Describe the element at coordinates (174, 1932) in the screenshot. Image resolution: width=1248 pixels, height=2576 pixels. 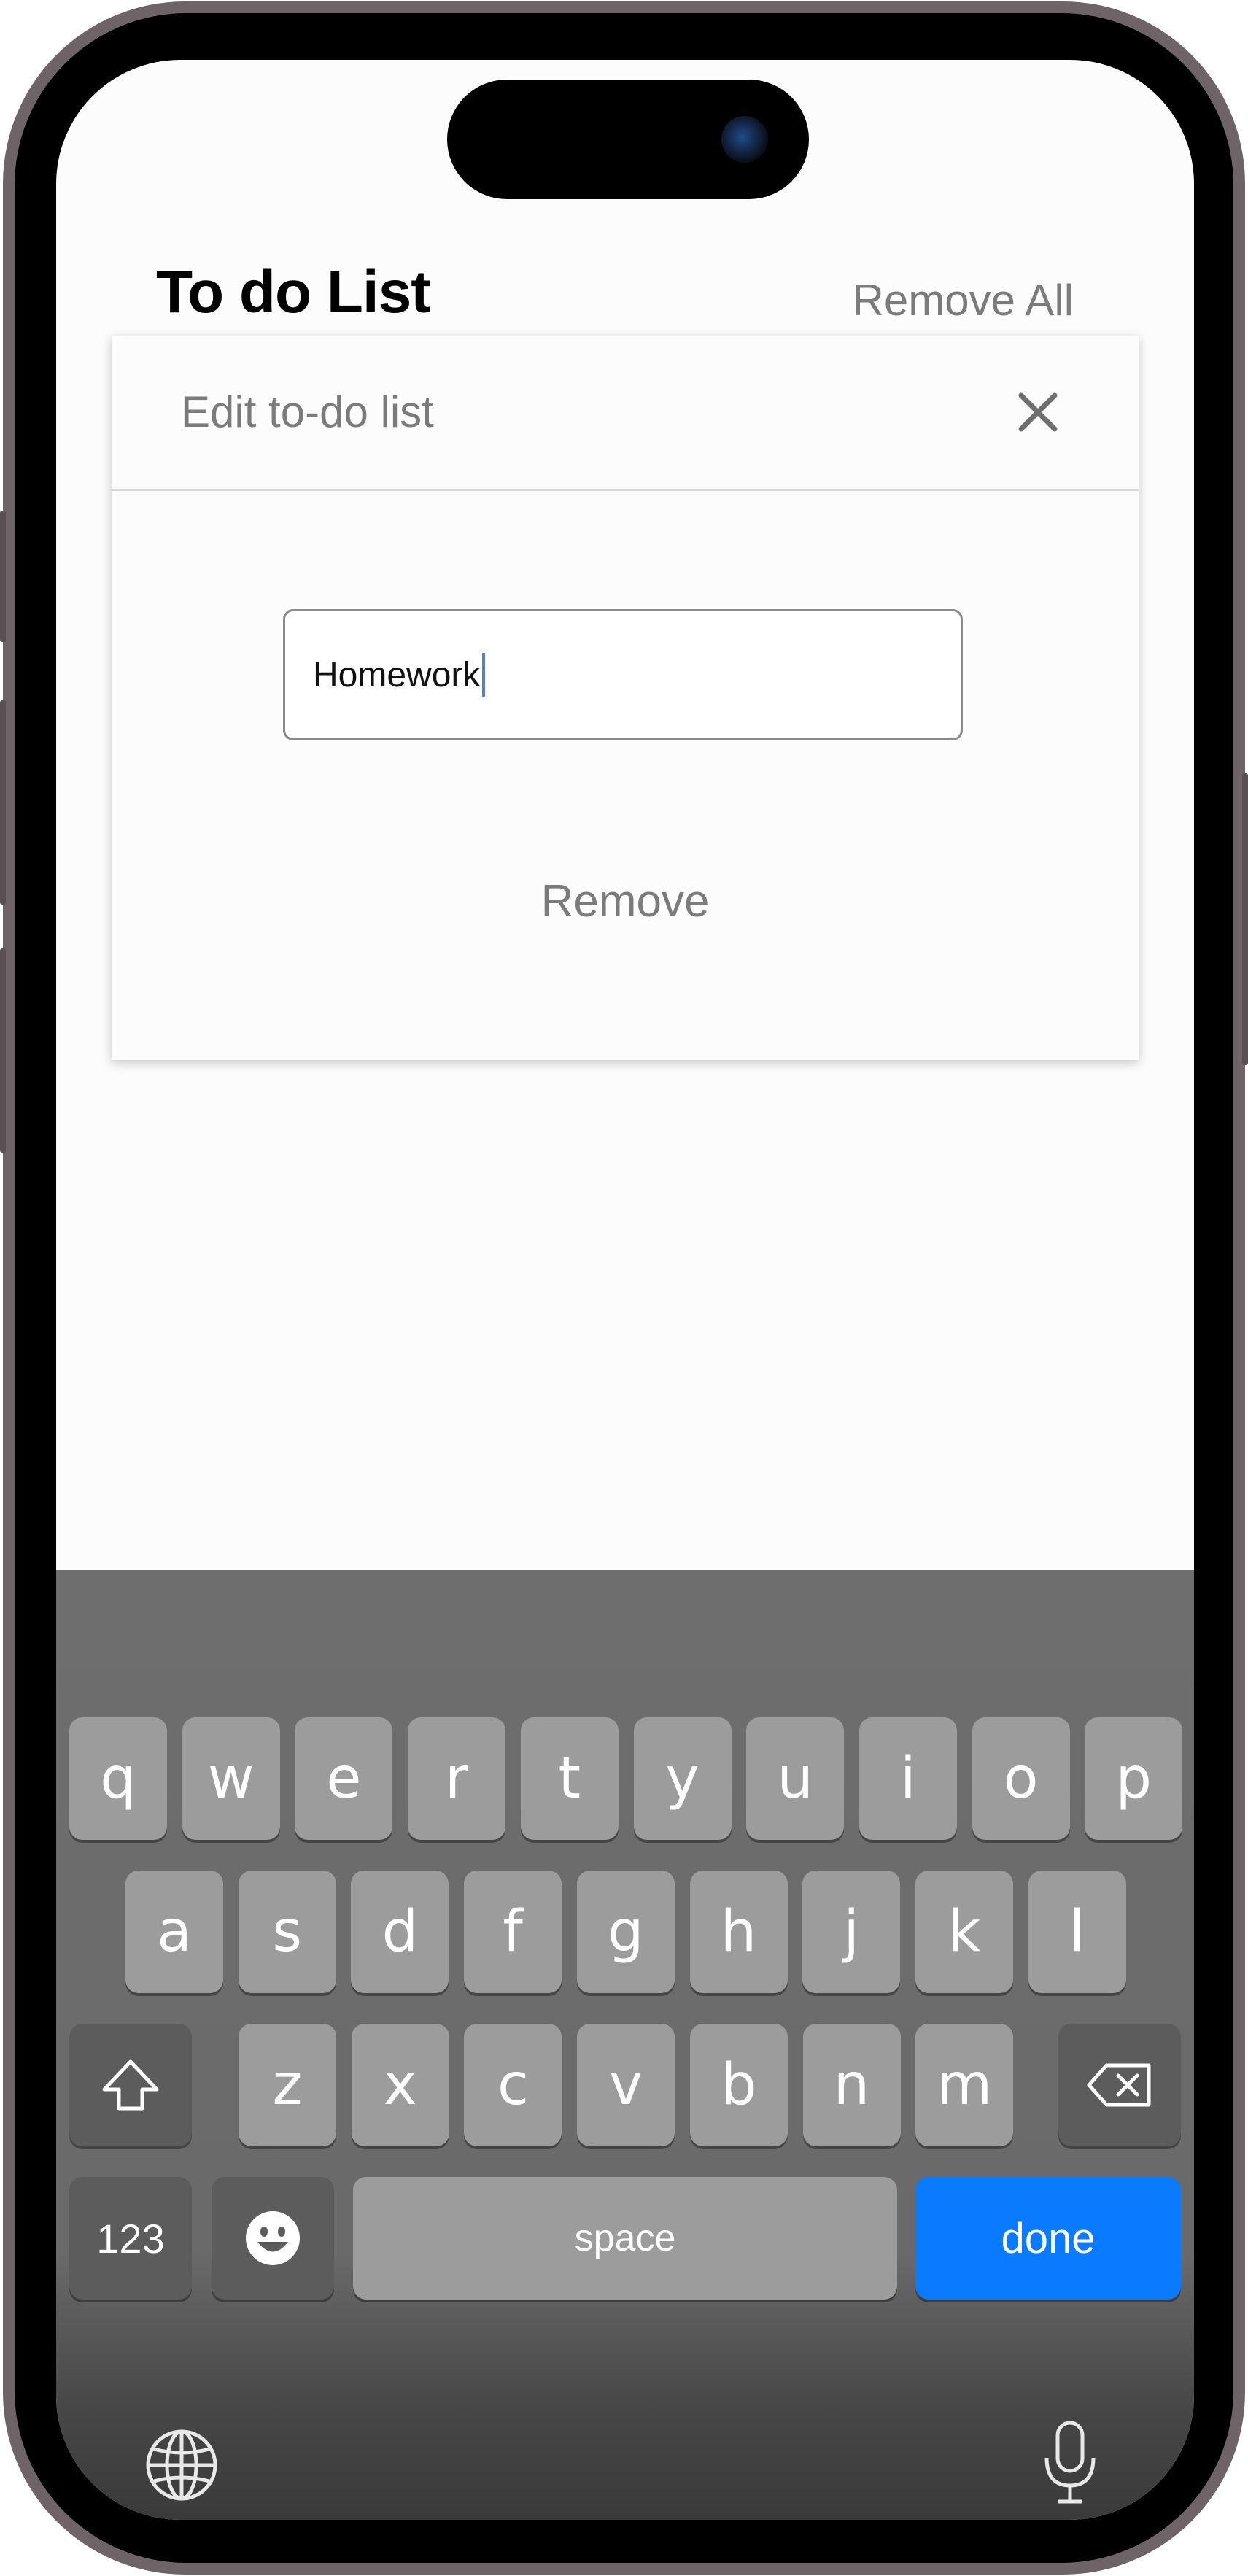
I see `key-a: a` at that location.